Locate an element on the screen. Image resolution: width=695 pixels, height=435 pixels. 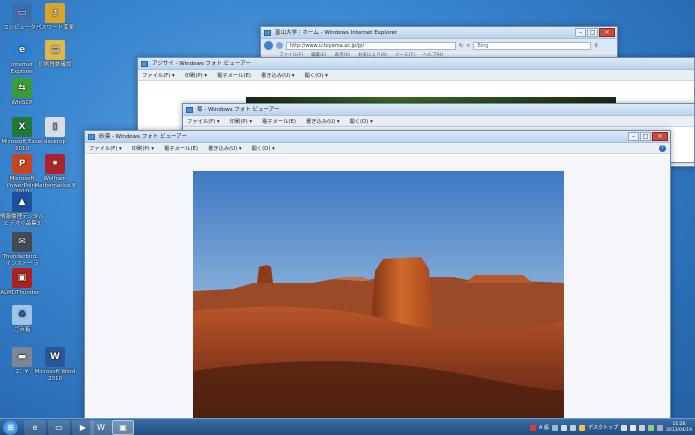
taskbar-word-button: W is located at coordinates (101, 427).